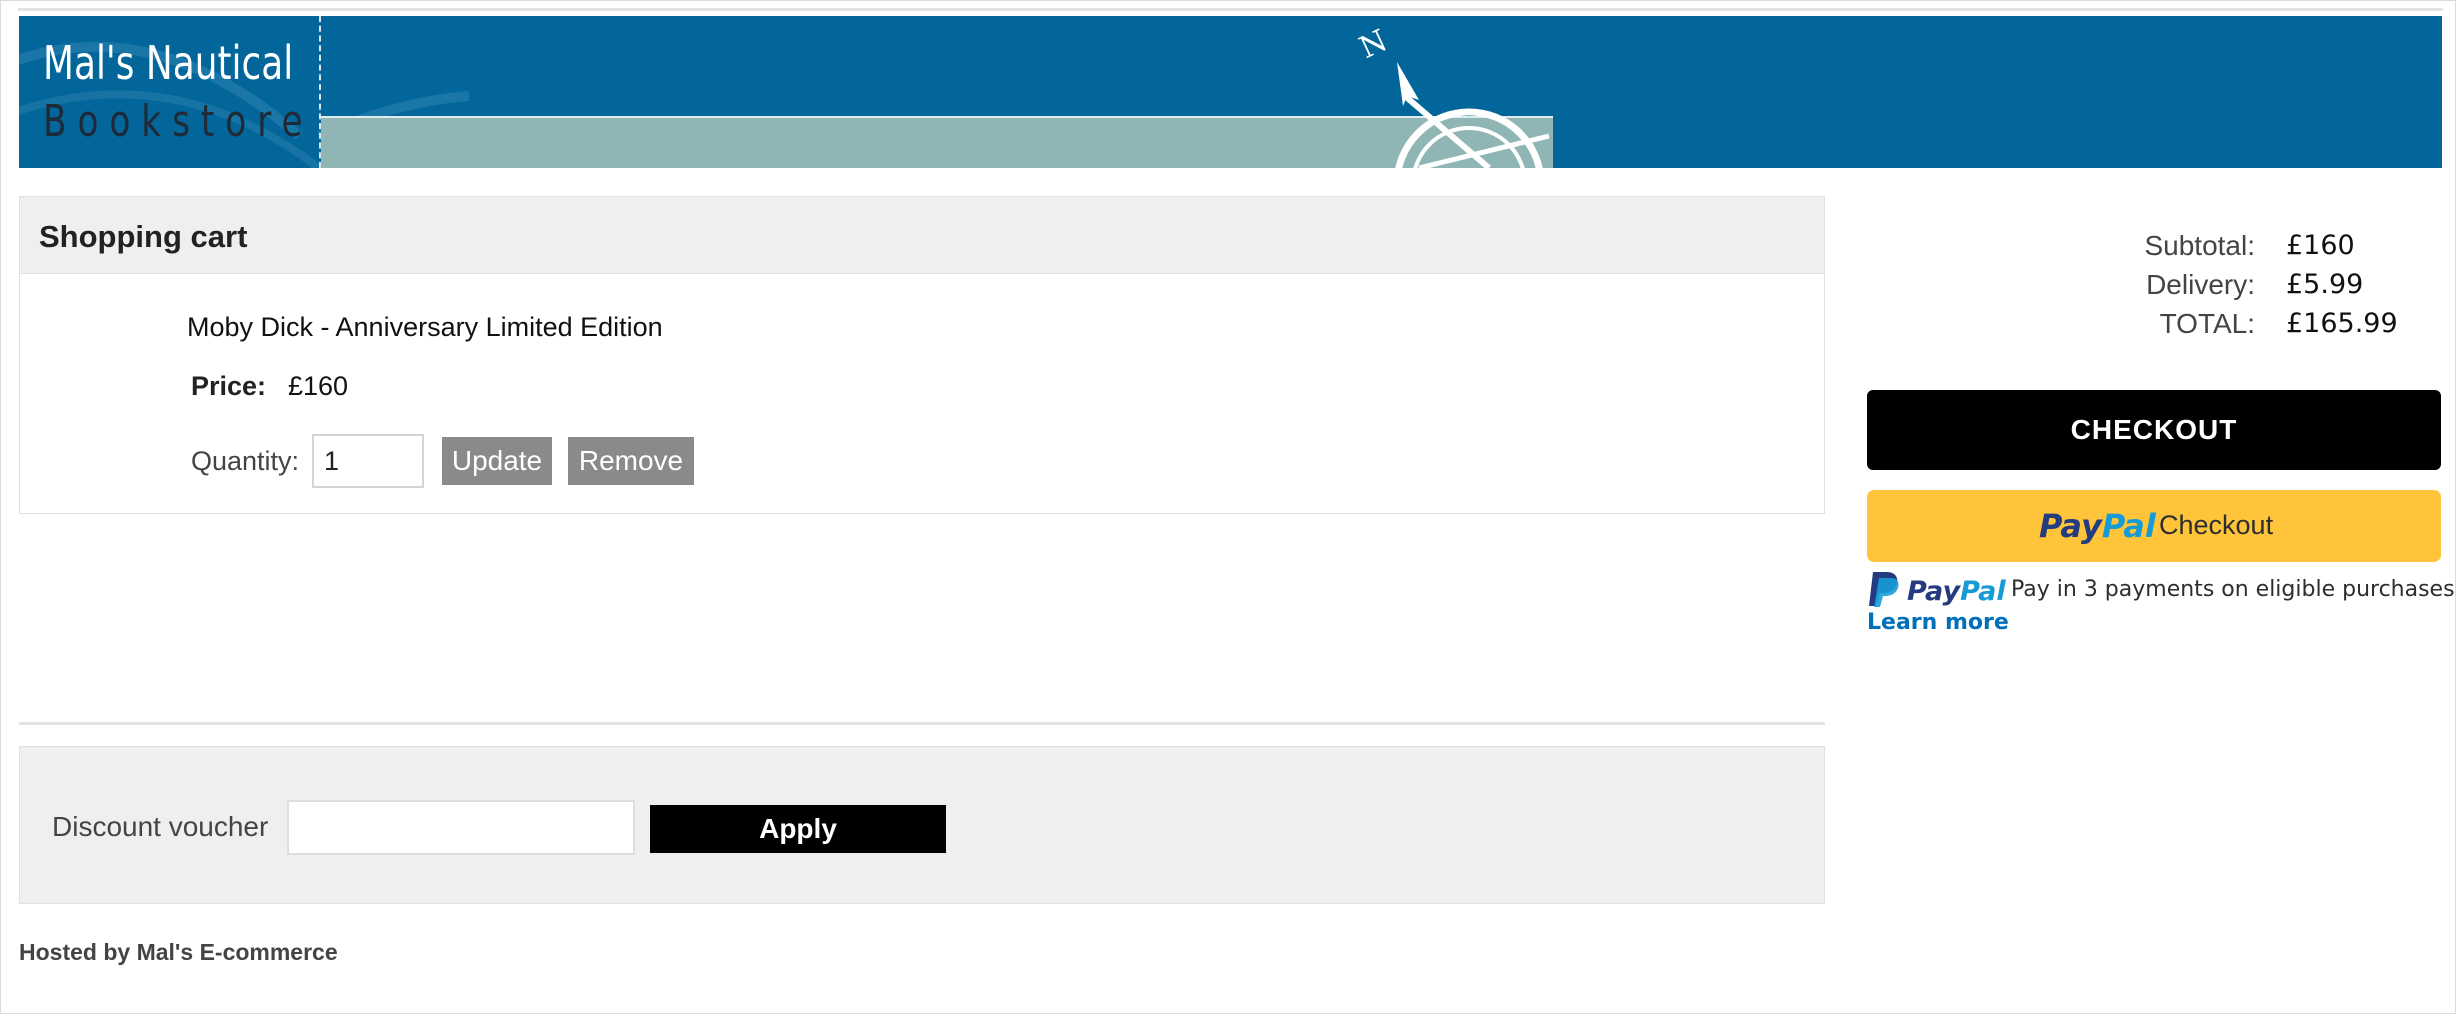 This screenshot has height=1014, width=2456. I want to click on price-label: Price:, so click(229, 386).